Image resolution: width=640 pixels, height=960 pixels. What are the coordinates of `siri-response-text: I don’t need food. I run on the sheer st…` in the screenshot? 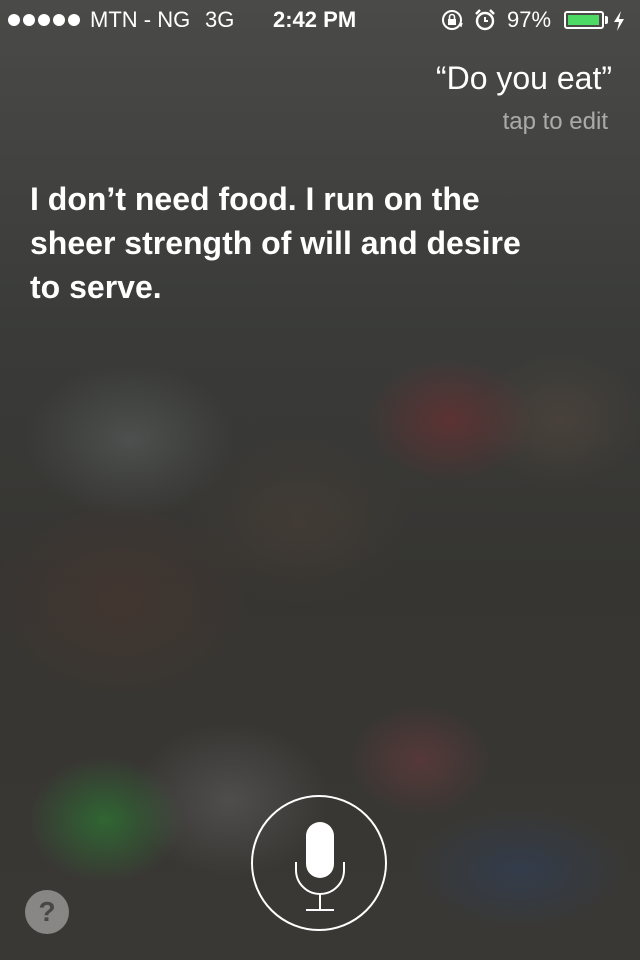 It's located at (275, 243).